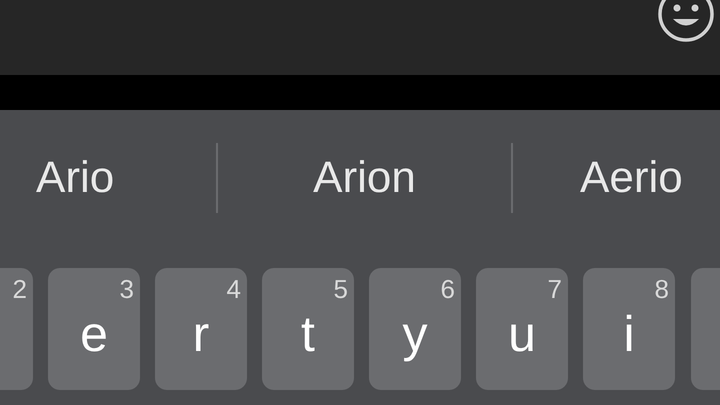  What do you see at coordinates (631, 178) in the screenshot?
I see `suggestion: Aerio` at bounding box center [631, 178].